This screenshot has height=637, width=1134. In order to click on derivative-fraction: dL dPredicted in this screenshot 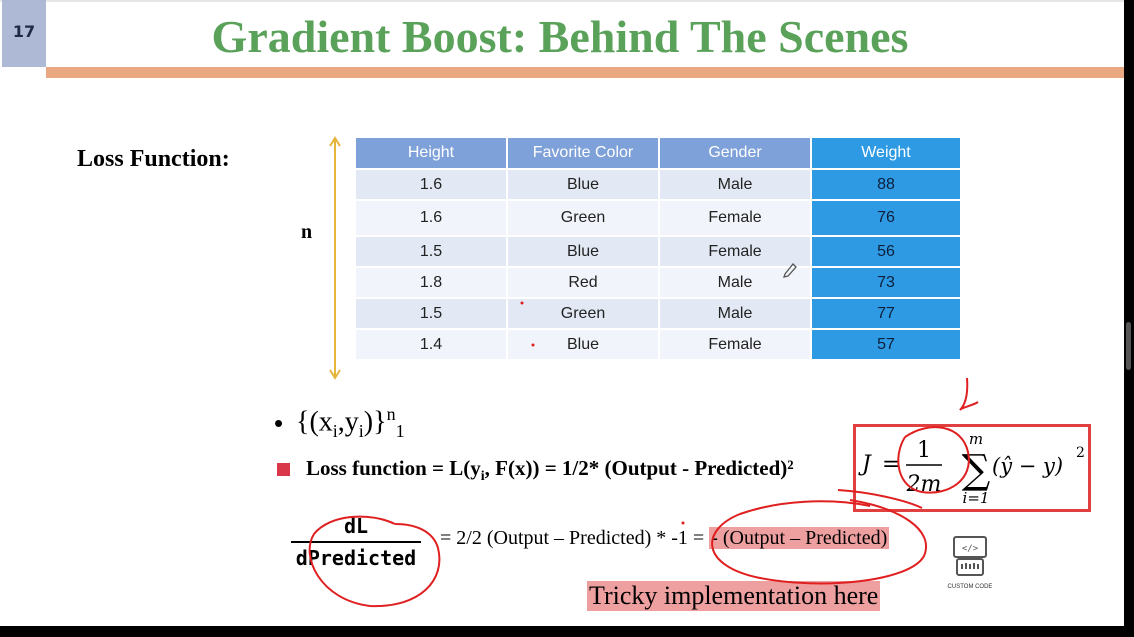, I will do `click(356, 542)`.